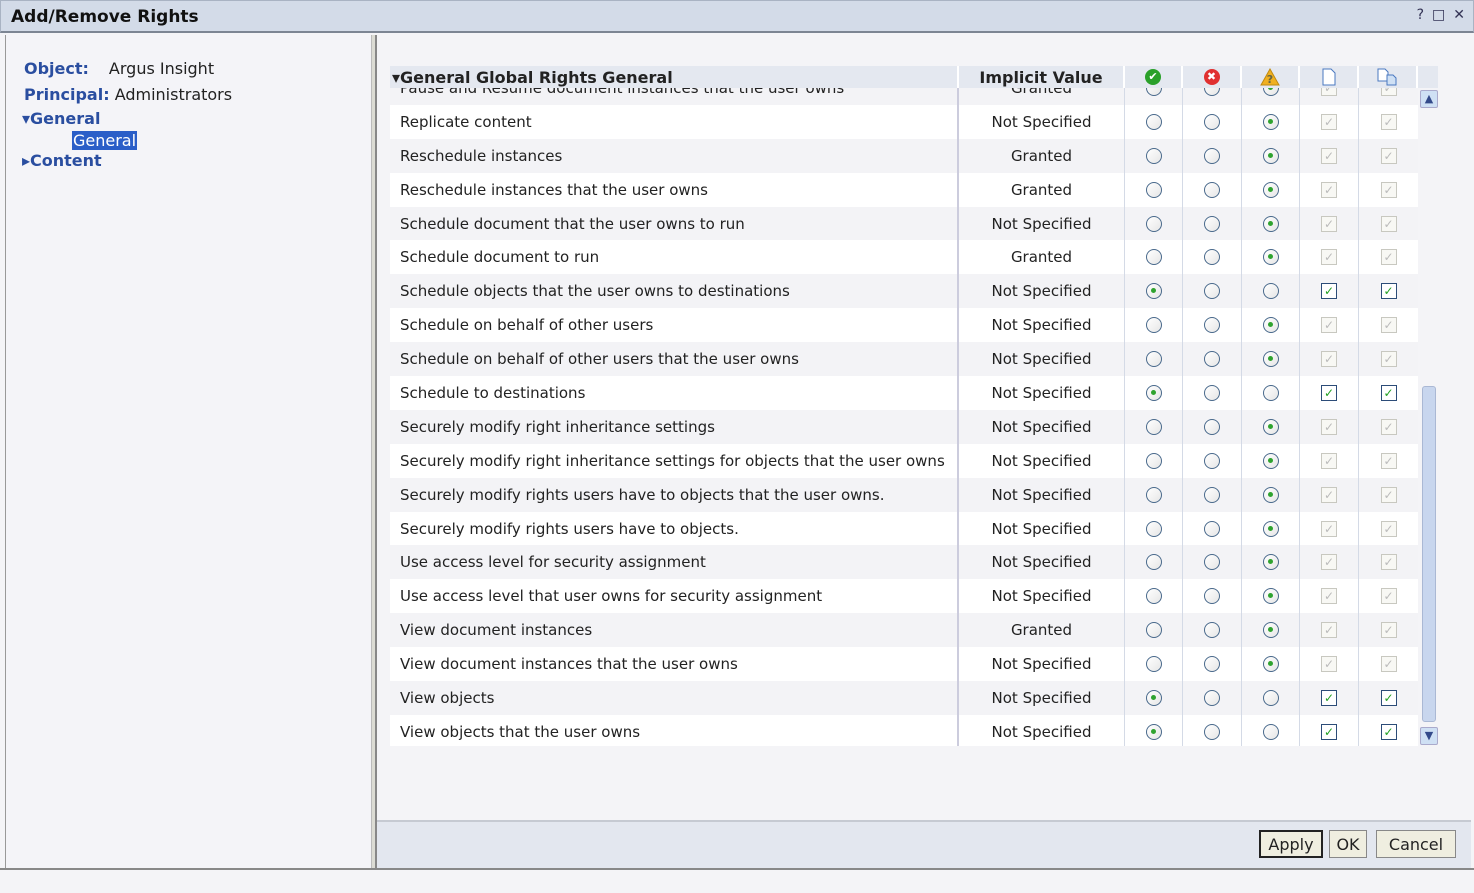 Image resolution: width=1474 pixels, height=893 pixels. Describe the element at coordinates (1438, 15) in the screenshot. I see `maximize-icon: □` at that location.